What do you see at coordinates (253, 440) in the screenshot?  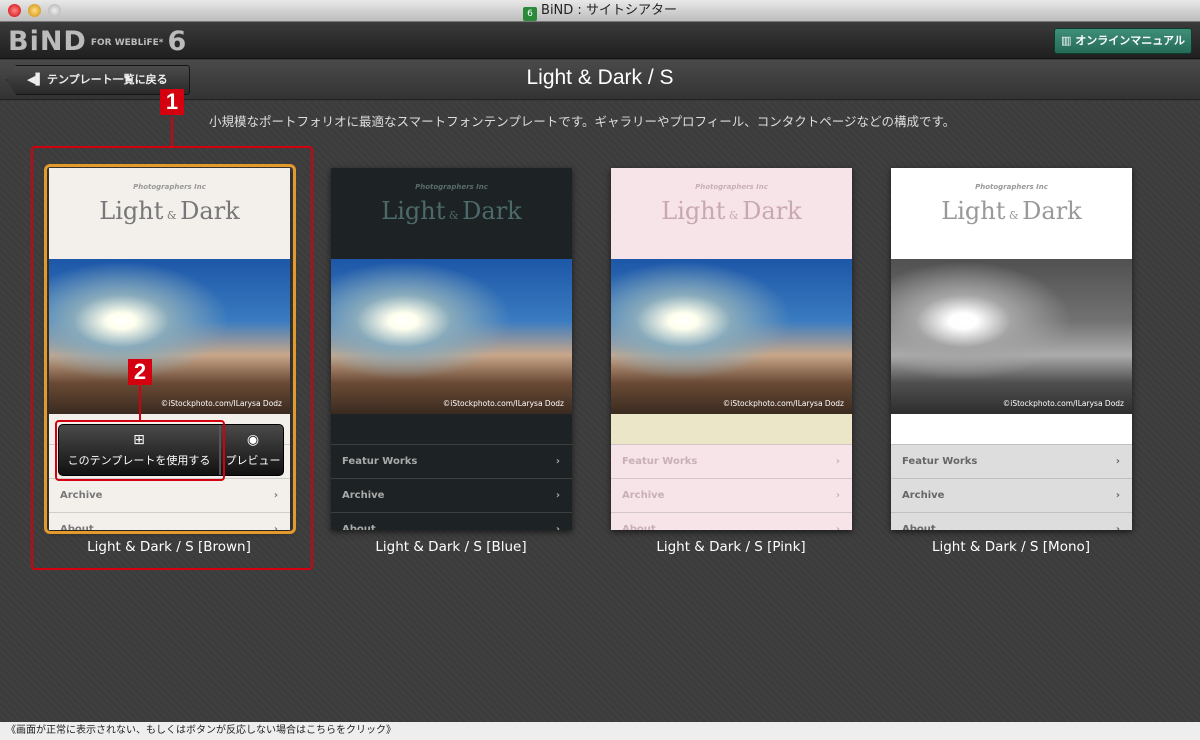 I see `eye-icon: ◉` at bounding box center [253, 440].